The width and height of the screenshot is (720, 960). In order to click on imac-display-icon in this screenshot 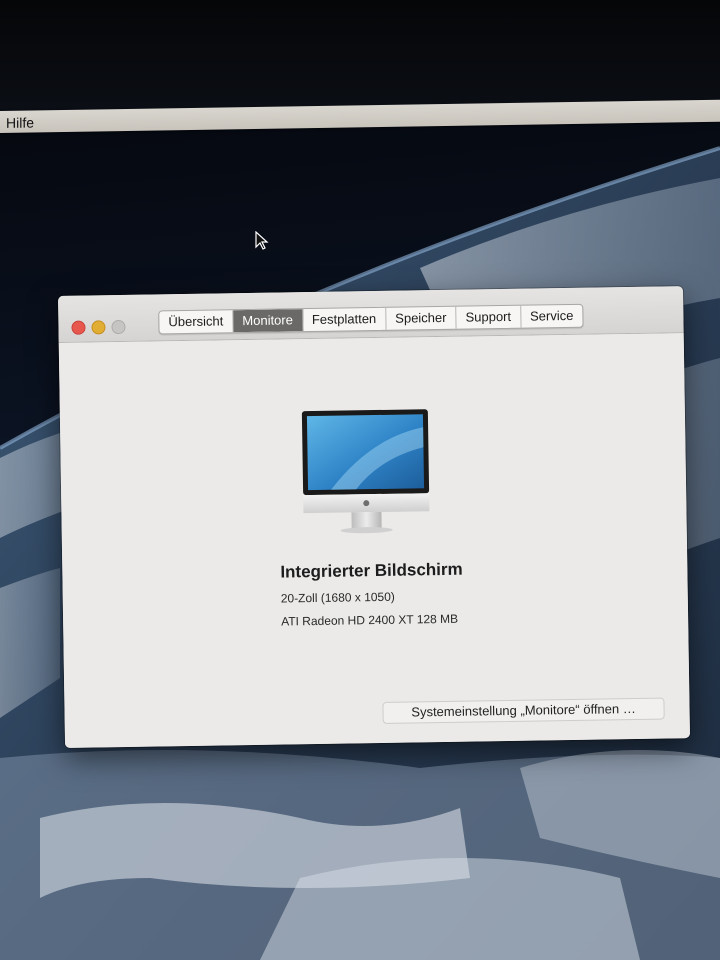, I will do `click(365, 471)`.